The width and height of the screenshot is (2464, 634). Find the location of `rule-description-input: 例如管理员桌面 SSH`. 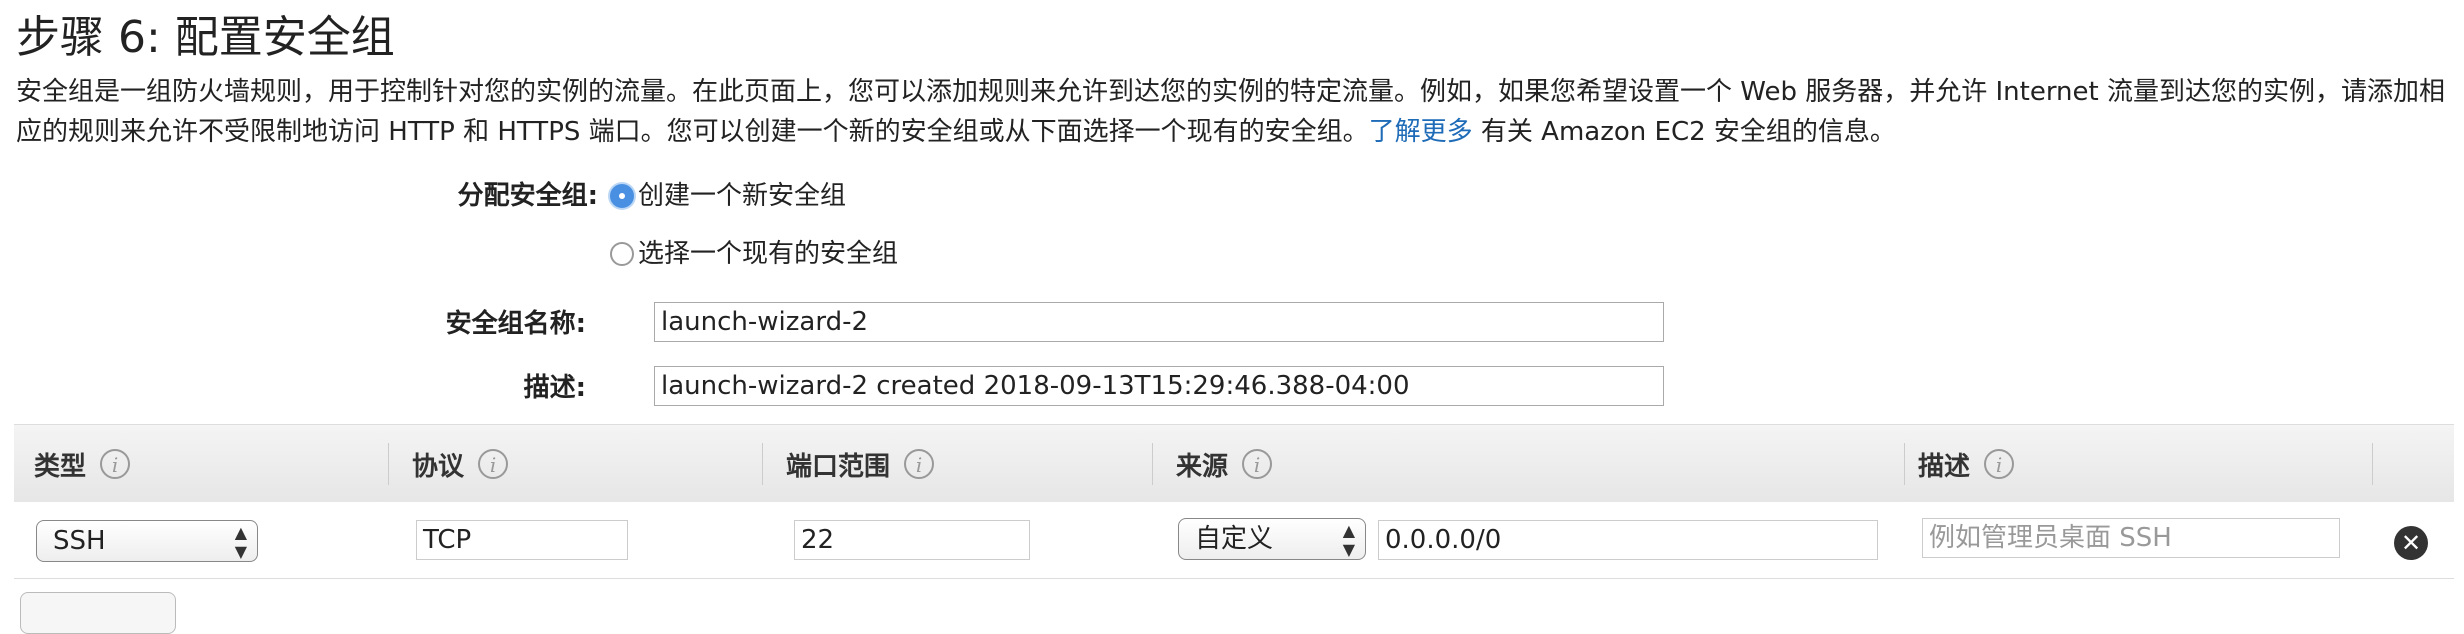

rule-description-input: 例如管理员桌面 SSH is located at coordinates (2131, 538).